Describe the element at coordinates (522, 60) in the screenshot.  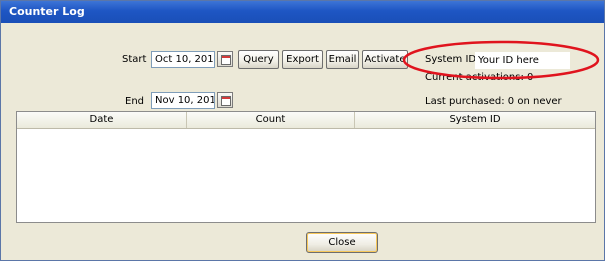
I see `system-id-field: Your ID here` at that location.